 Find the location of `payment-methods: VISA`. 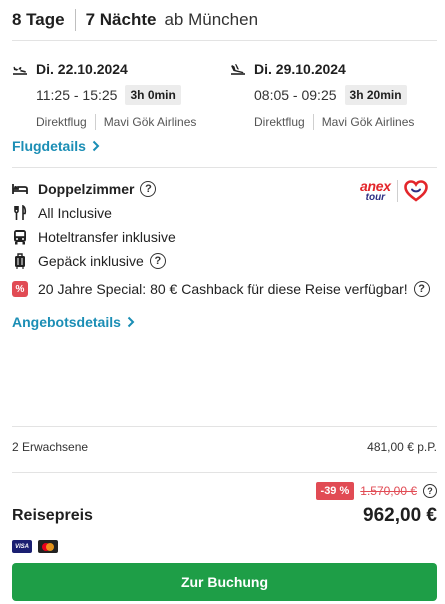

payment-methods: VISA is located at coordinates (38, 546).